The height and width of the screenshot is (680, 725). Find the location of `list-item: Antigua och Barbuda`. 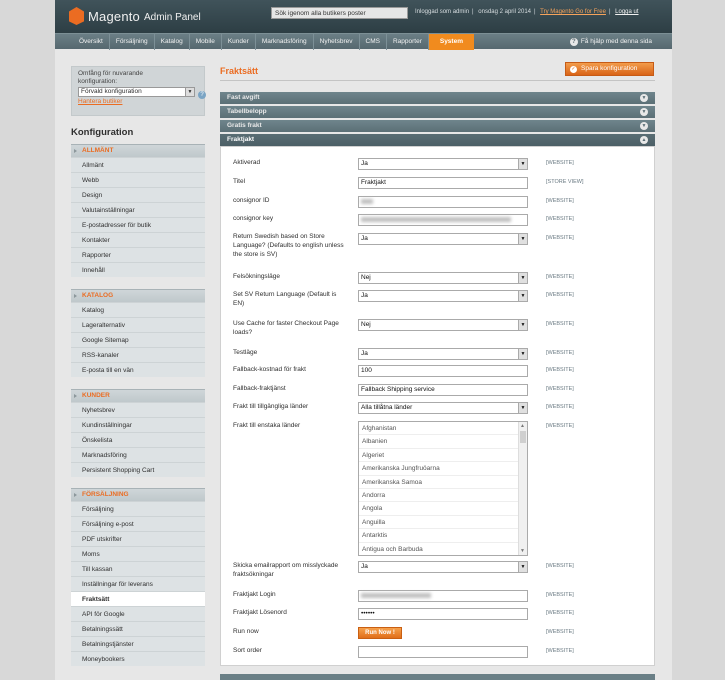

list-item: Antigua och Barbuda is located at coordinates (438, 549).